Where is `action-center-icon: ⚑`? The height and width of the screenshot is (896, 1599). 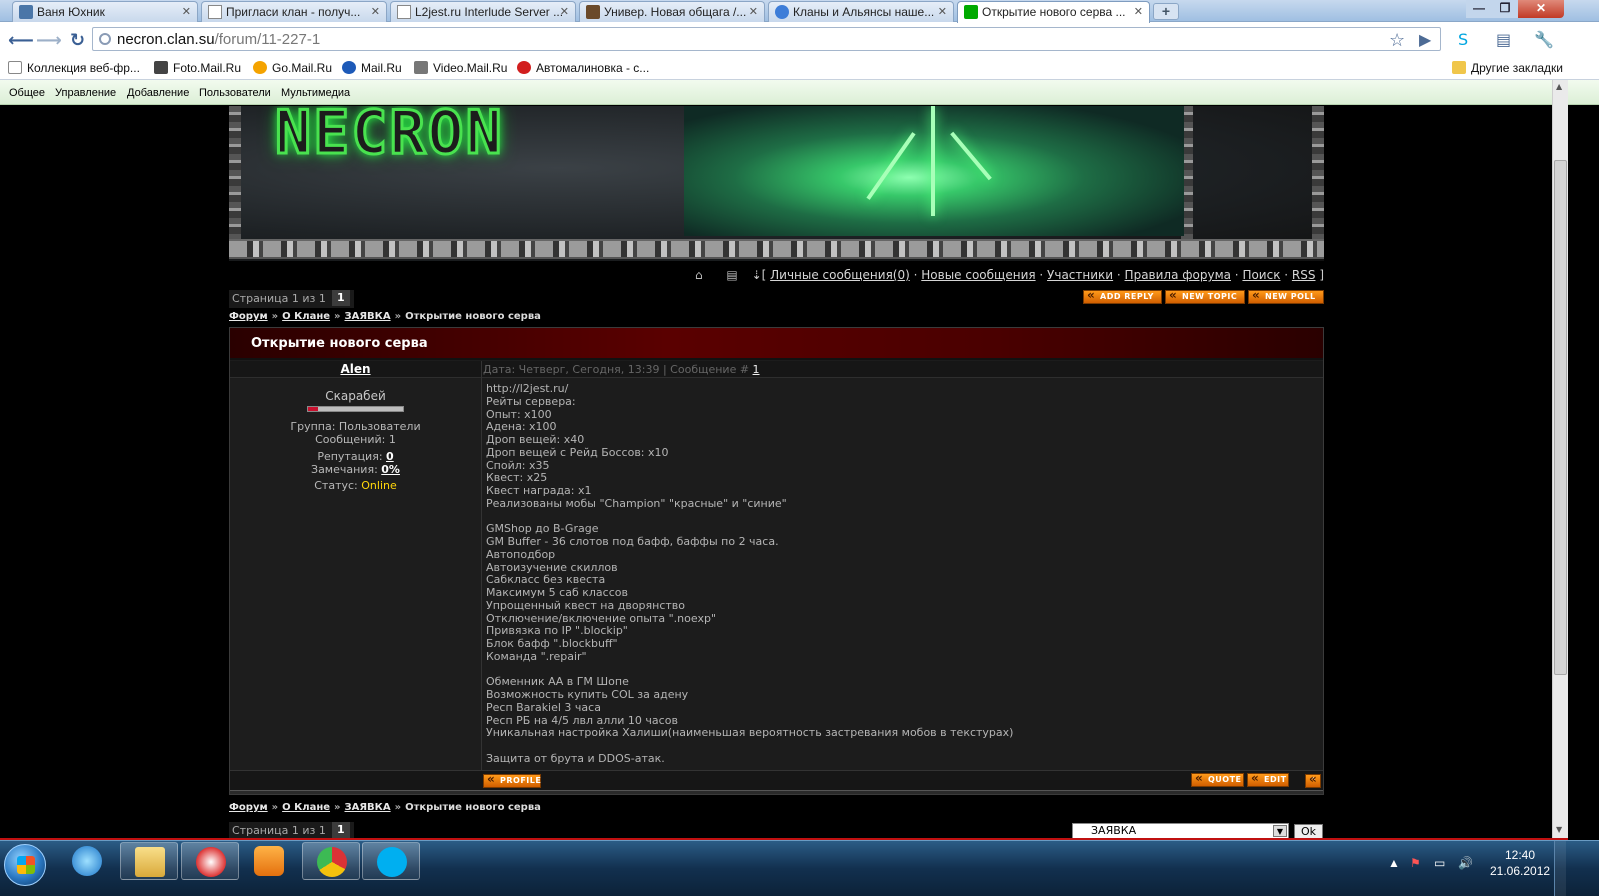
action-center-icon: ⚑ is located at coordinates (1415, 863).